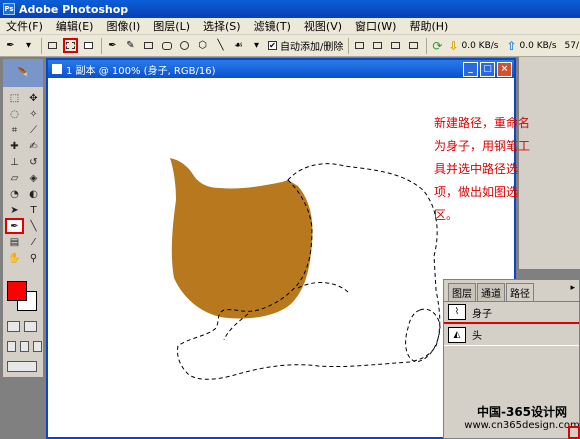 The height and width of the screenshot is (439, 580). I want to click on tab-channels: 通道, so click(491, 292).